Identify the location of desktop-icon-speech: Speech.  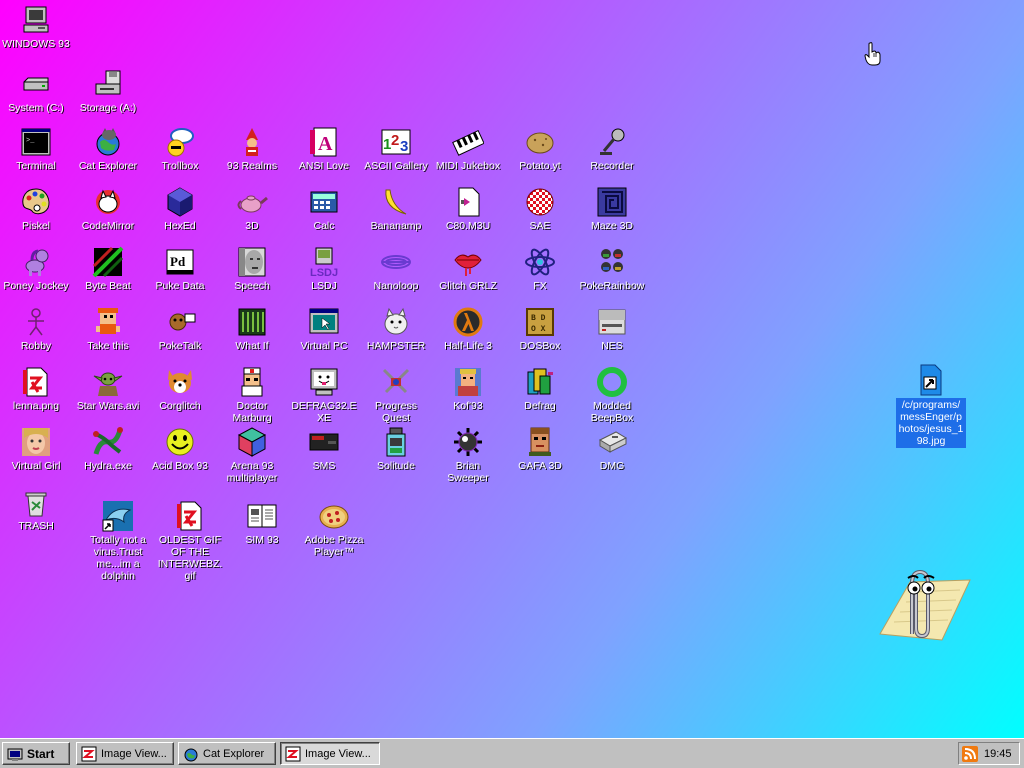
(252, 269).